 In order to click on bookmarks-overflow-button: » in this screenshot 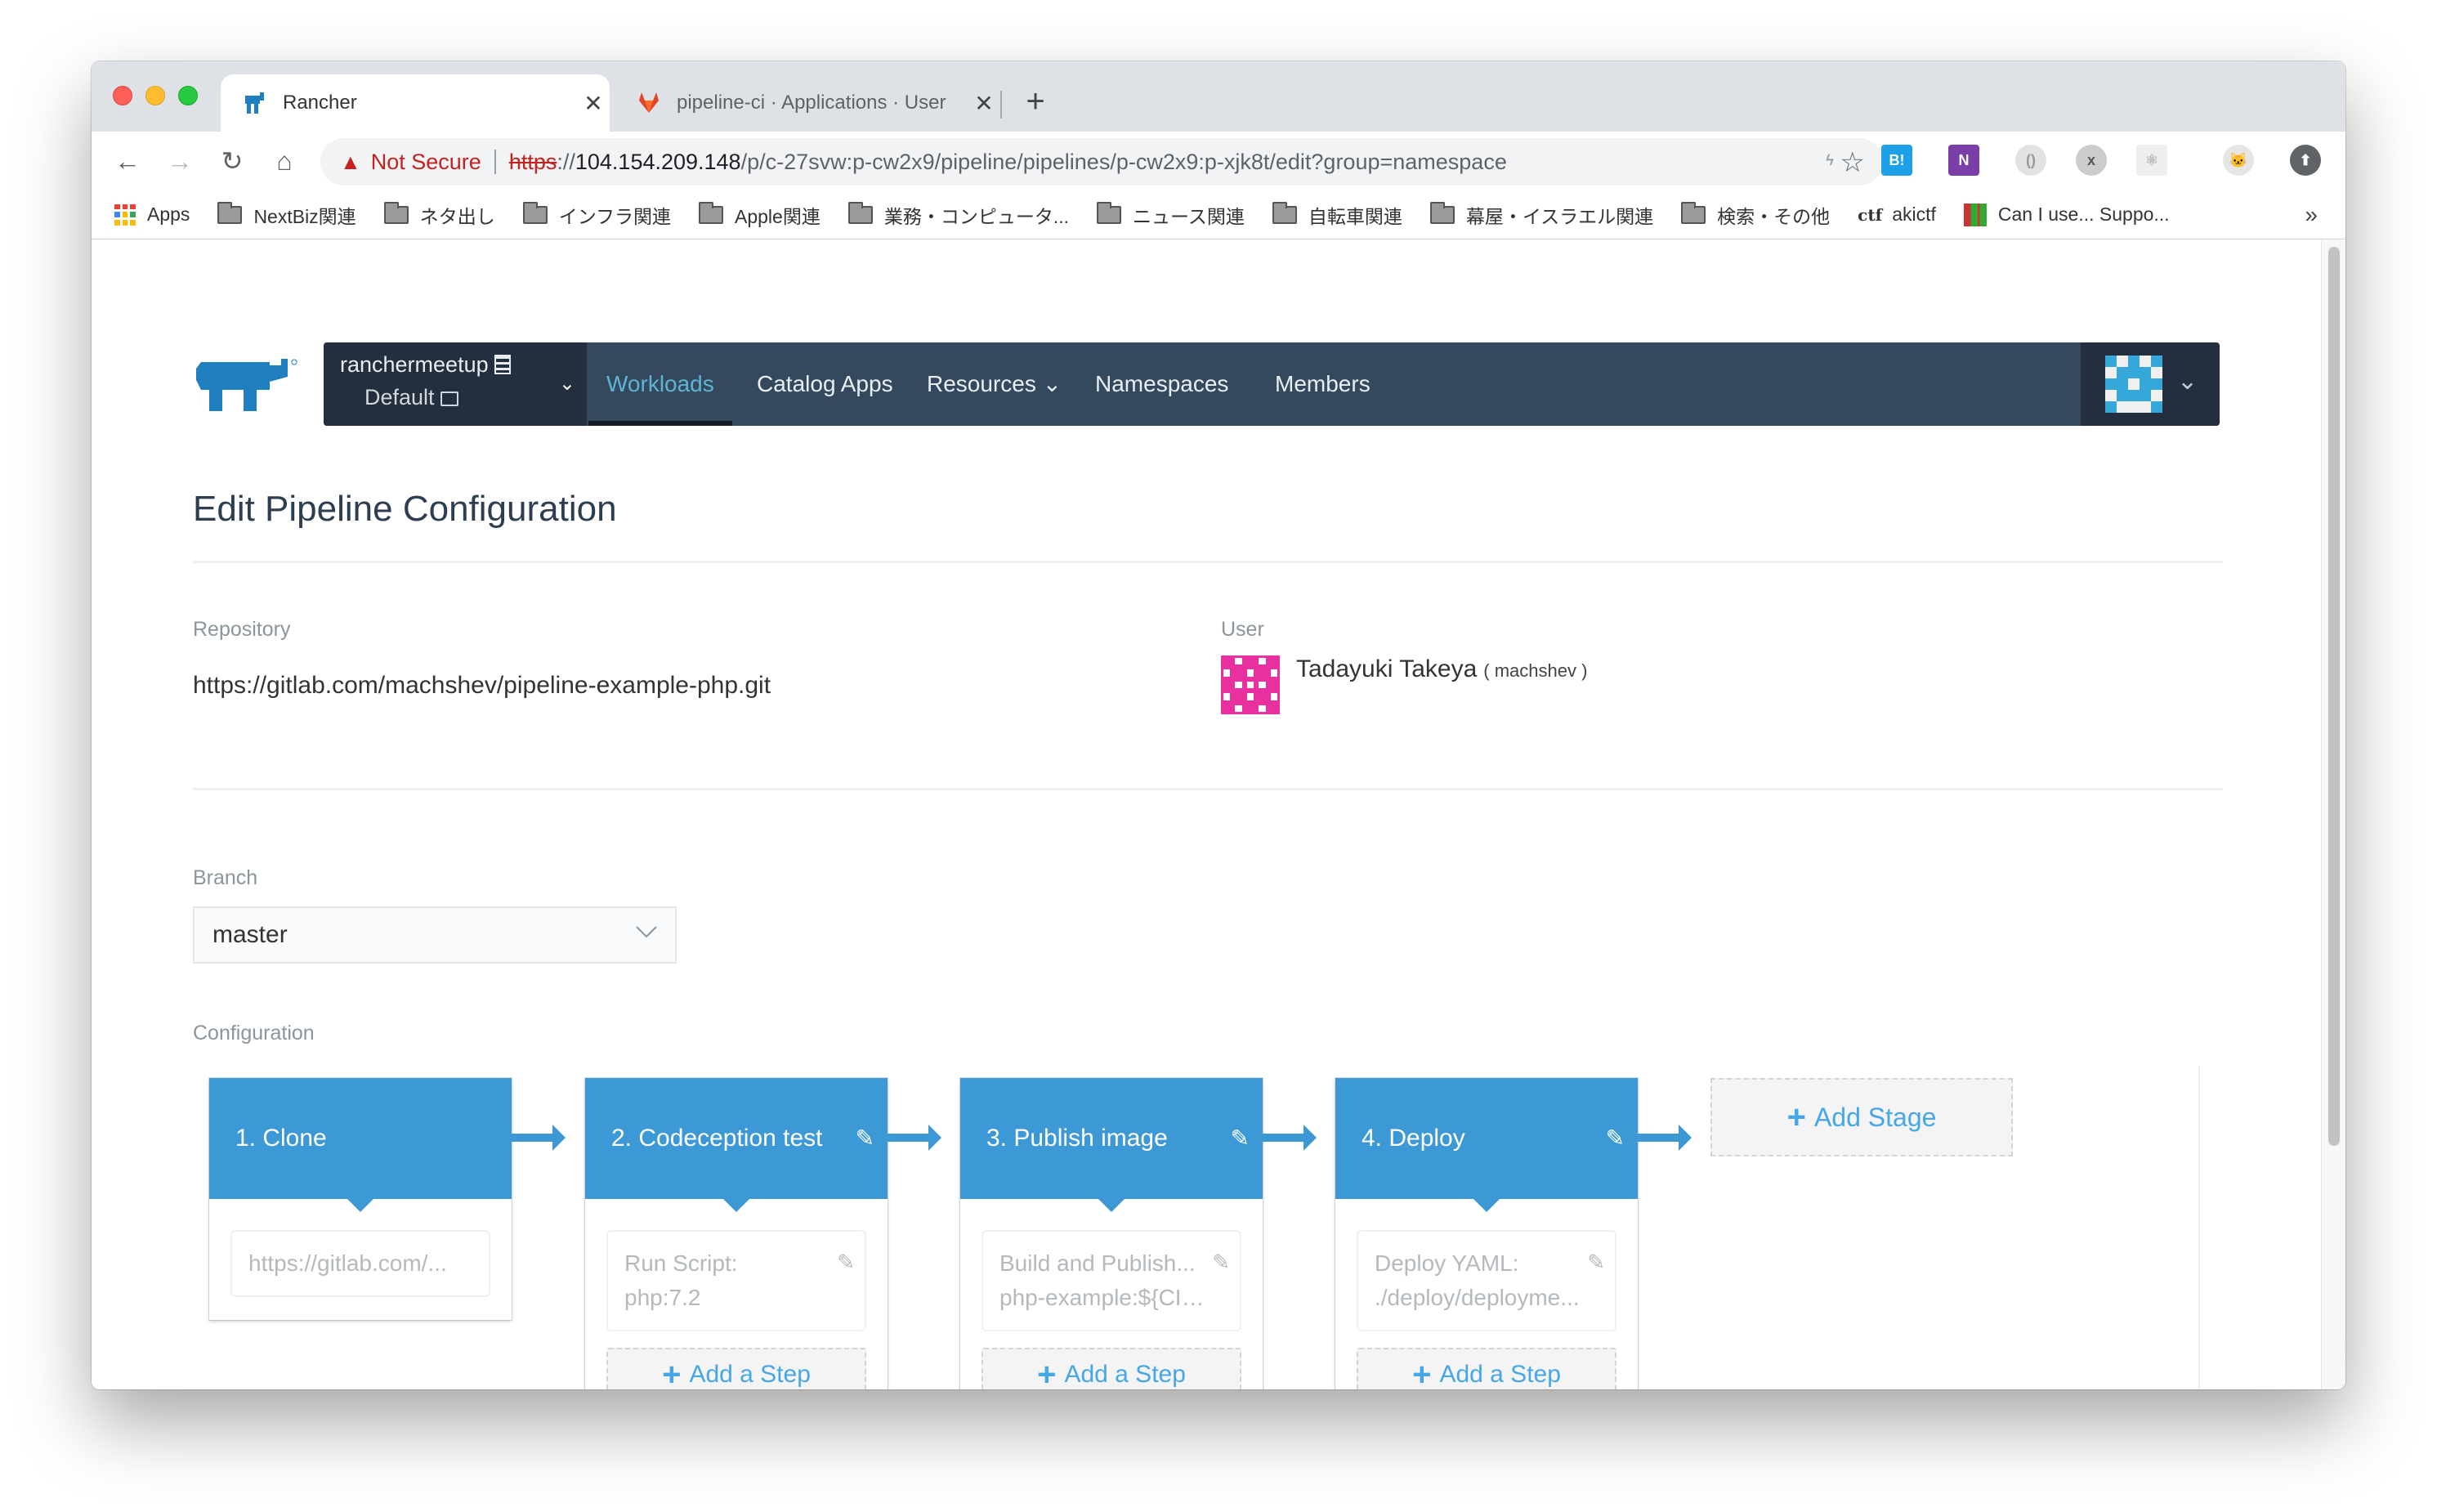, I will do `click(2311, 215)`.